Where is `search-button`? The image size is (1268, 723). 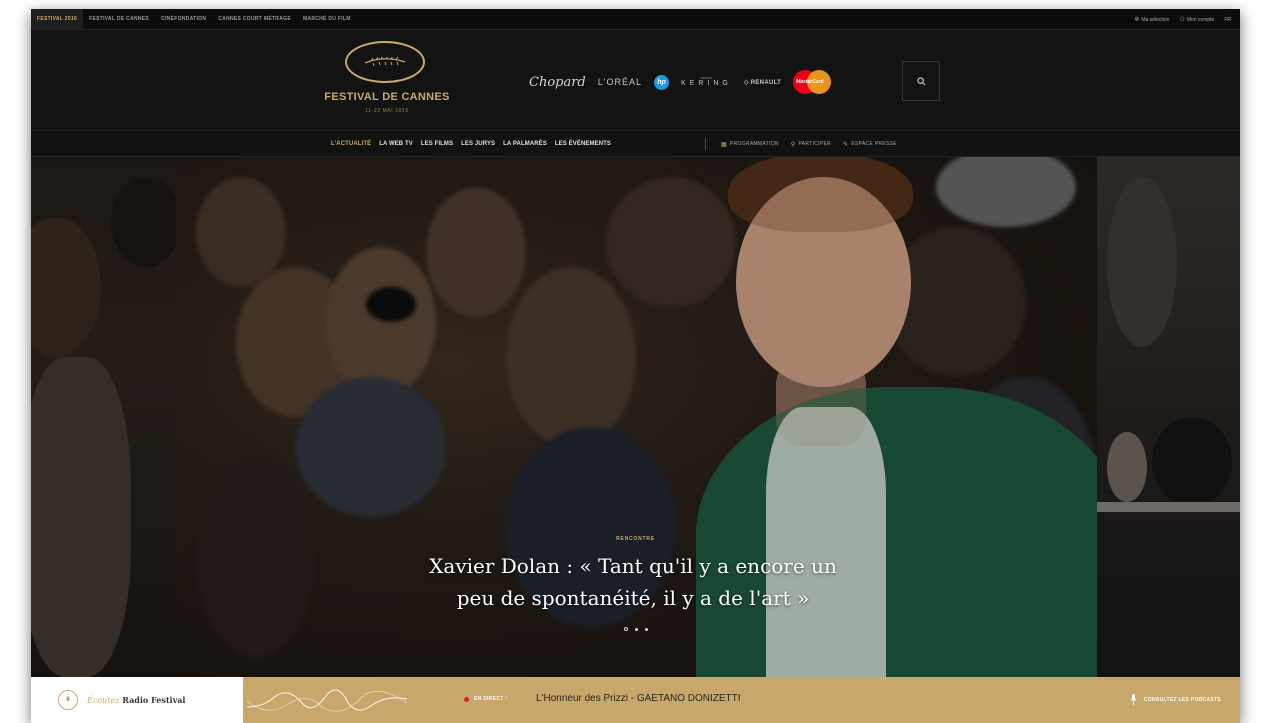
search-button is located at coordinates (921, 81).